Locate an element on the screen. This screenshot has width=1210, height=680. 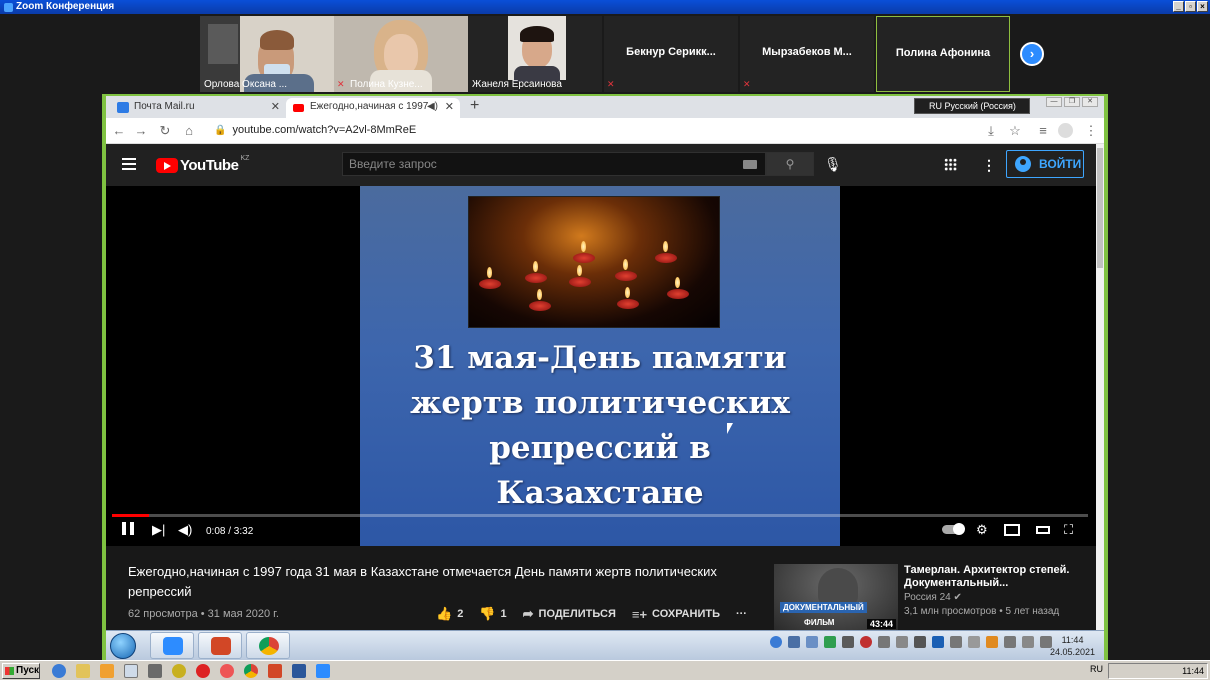
home-icon: ⌂ is located at coordinates (189, 131).